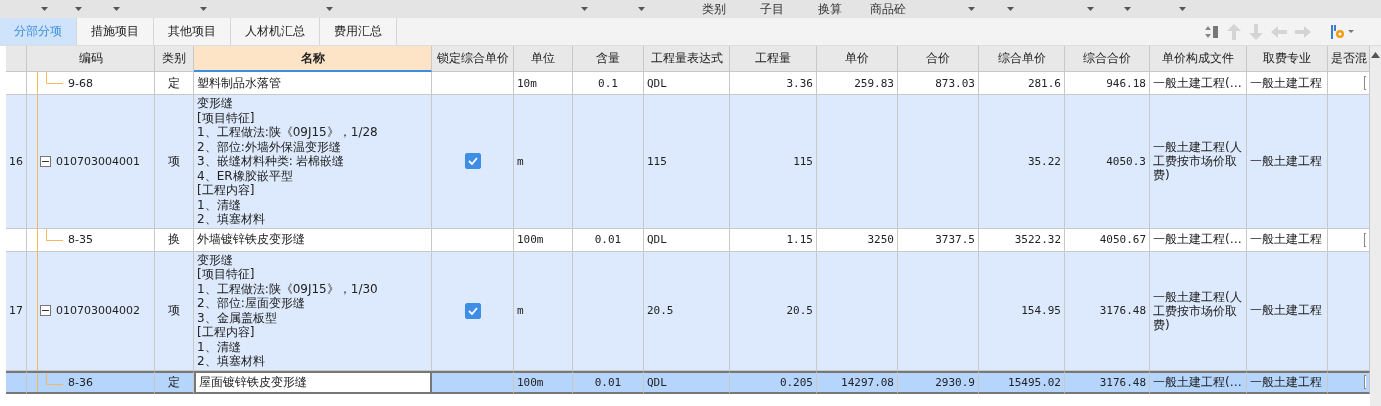 The width and height of the screenshot is (1381, 406). Describe the element at coordinates (80, 239) in the screenshot. I see `table-cell: 8-35` at that location.